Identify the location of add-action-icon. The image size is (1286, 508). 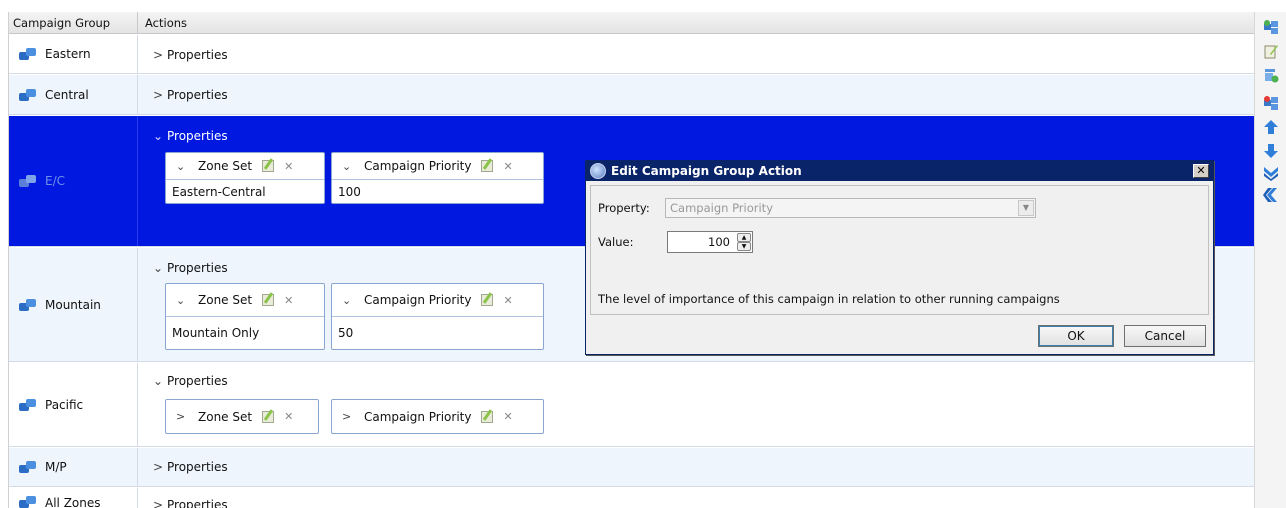
(1271, 75).